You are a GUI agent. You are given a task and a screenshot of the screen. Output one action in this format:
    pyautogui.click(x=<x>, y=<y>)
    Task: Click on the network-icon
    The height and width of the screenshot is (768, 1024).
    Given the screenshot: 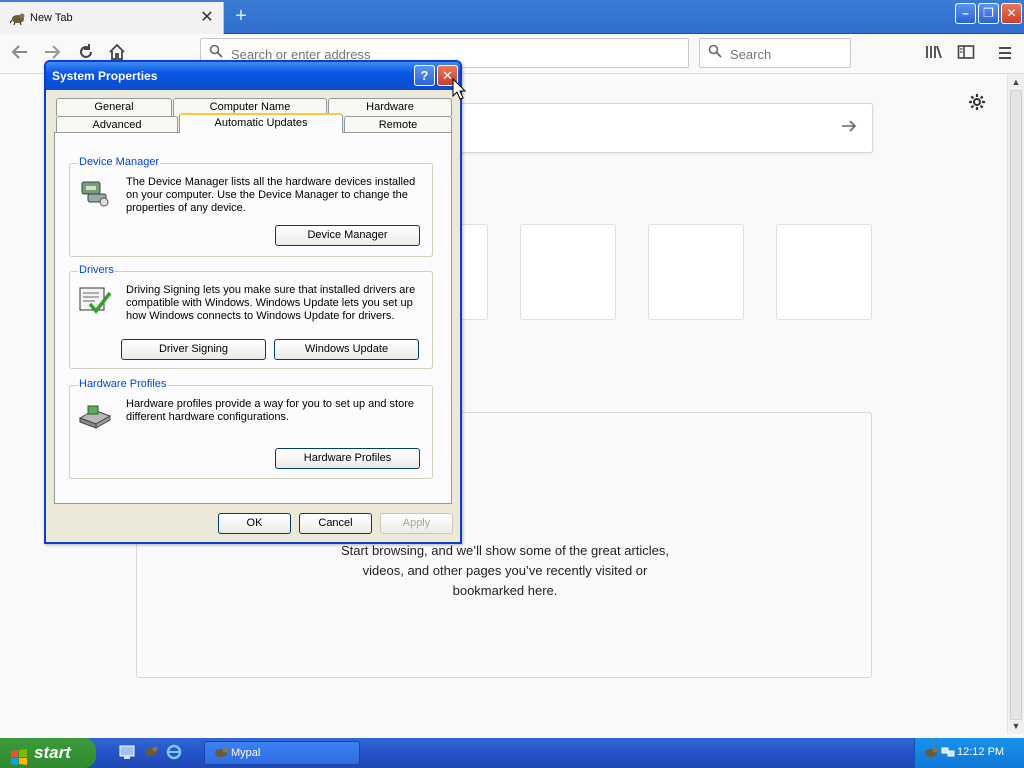 What is the action you would take?
    pyautogui.click(x=948, y=753)
    